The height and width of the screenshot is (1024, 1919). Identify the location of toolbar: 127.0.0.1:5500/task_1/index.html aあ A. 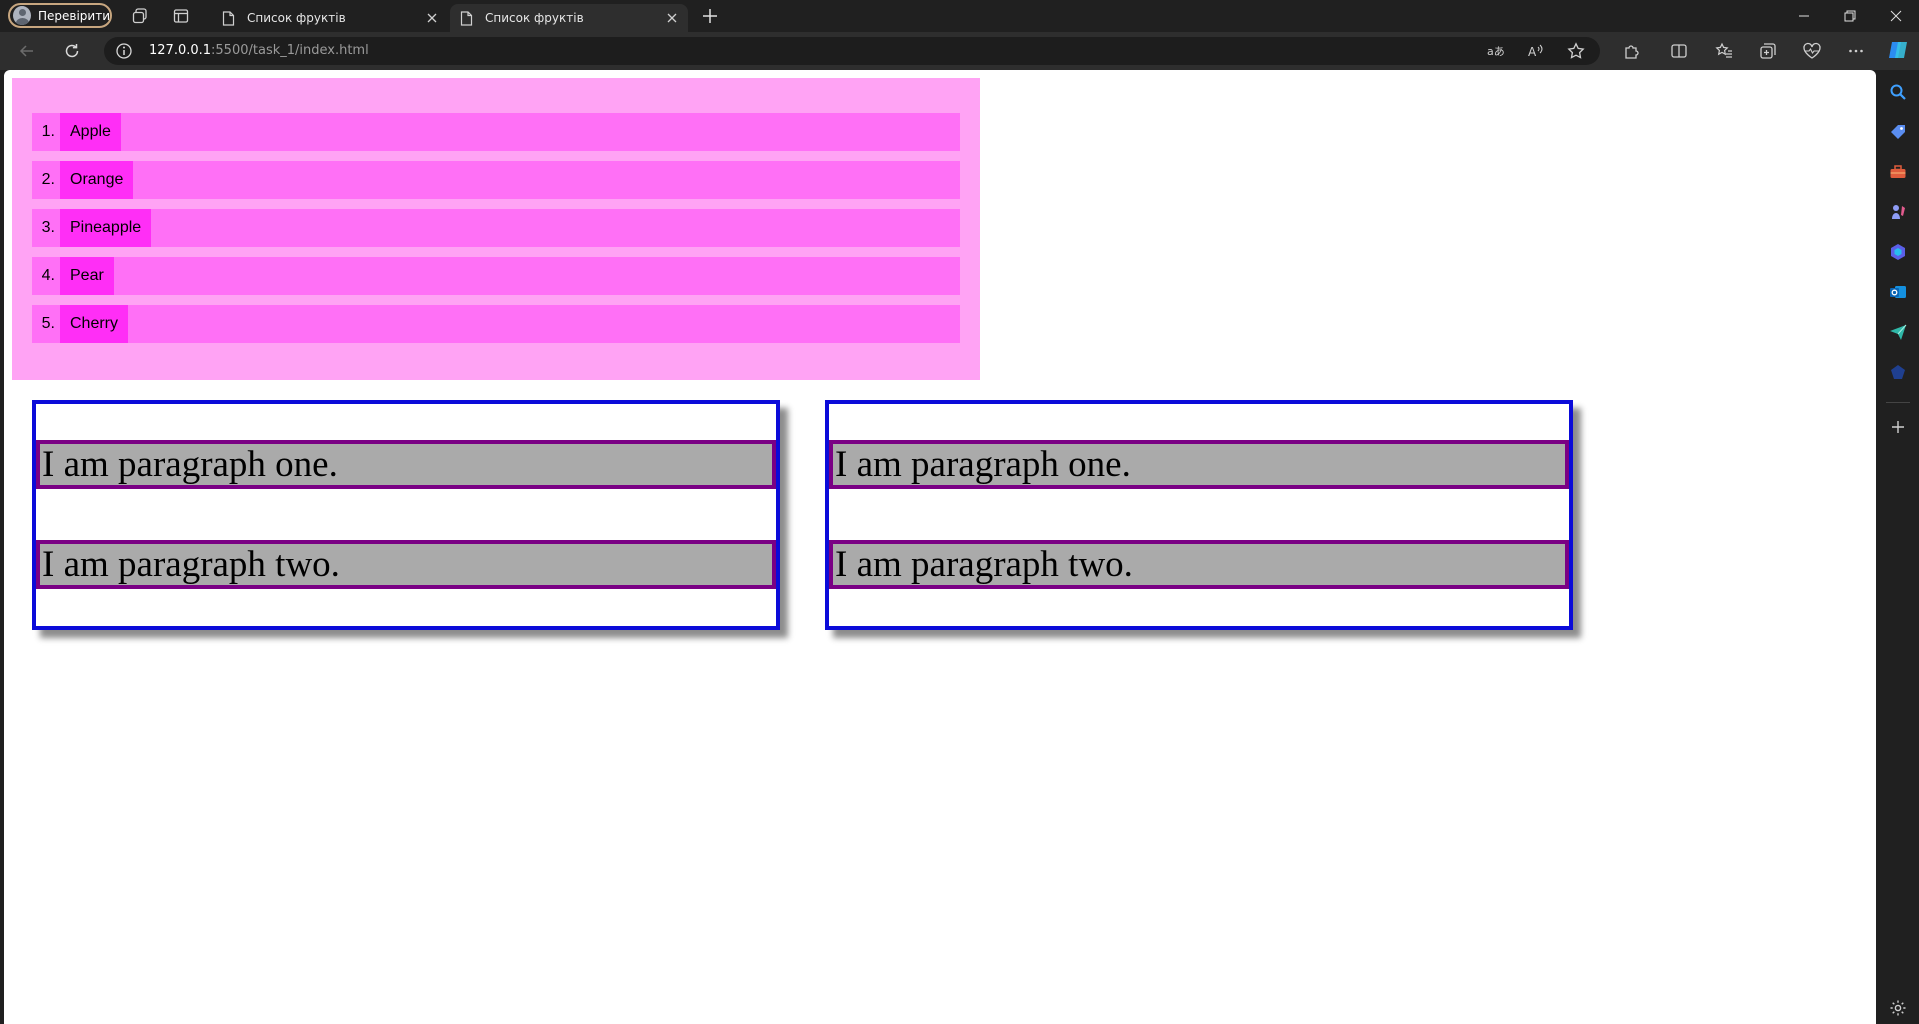
(959, 51).